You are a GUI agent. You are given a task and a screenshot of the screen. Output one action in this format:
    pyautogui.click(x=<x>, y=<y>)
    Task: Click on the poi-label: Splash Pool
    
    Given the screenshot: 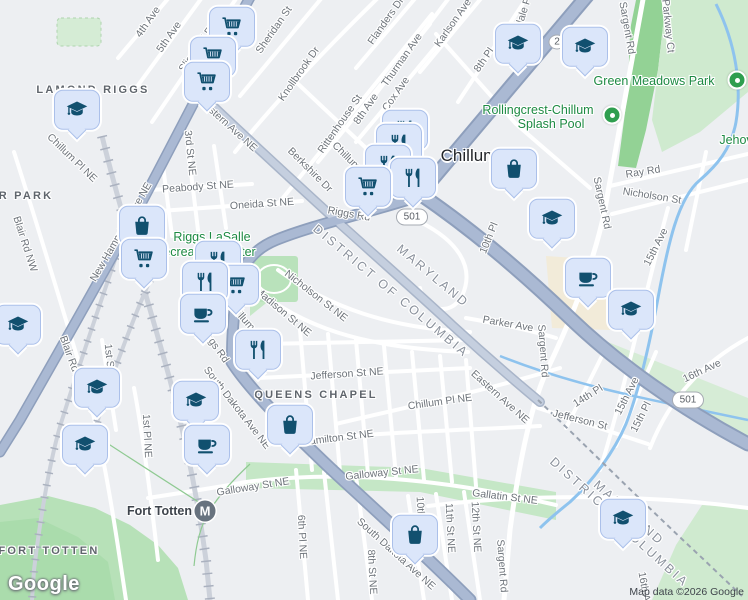 What is the action you would take?
    pyautogui.click(x=551, y=124)
    